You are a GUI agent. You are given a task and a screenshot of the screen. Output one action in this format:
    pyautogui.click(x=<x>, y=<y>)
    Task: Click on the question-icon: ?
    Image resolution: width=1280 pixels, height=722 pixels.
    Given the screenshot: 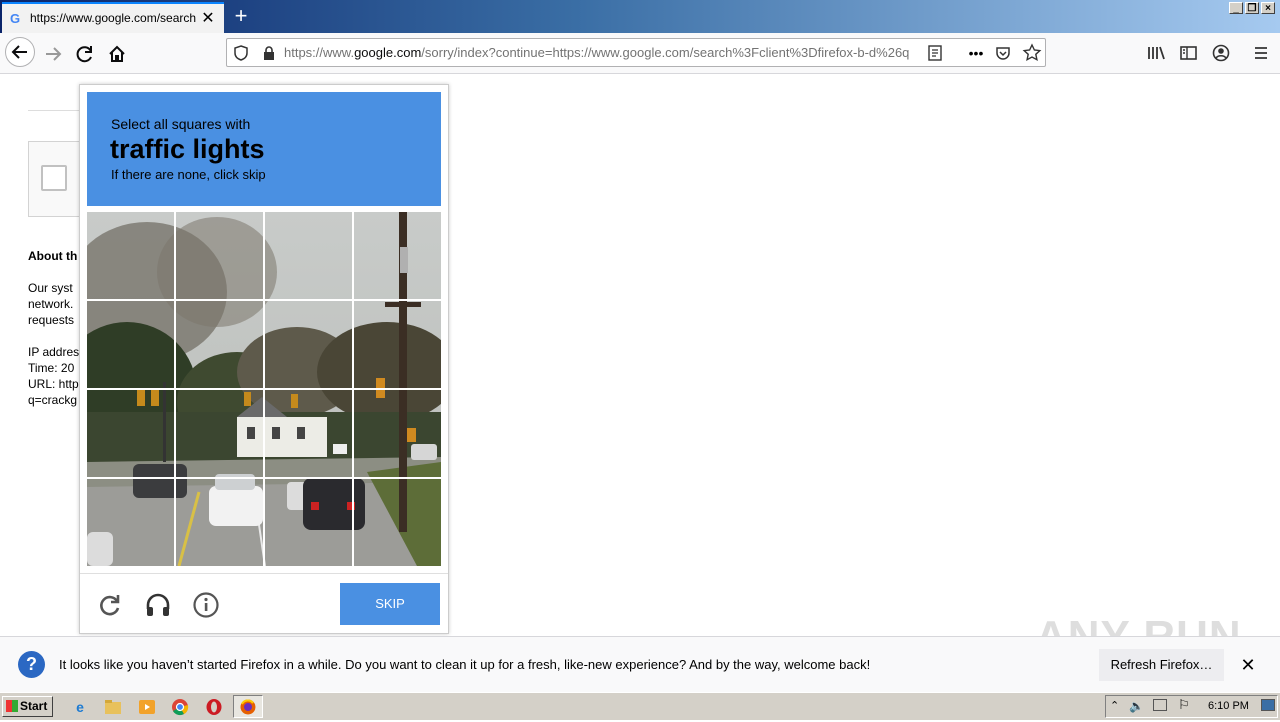 What is the action you would take?
    pyautogui.click(x=31, y=664)
    